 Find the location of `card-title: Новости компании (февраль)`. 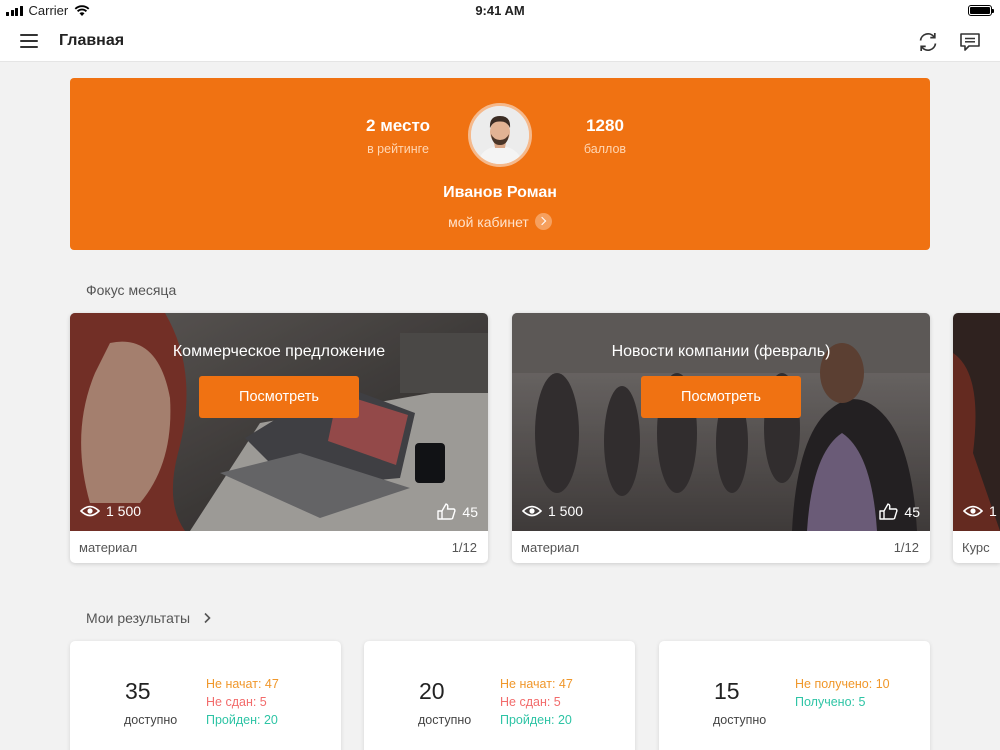

card-title: Новости компании (февраль) is located at coordinates (721, 351).